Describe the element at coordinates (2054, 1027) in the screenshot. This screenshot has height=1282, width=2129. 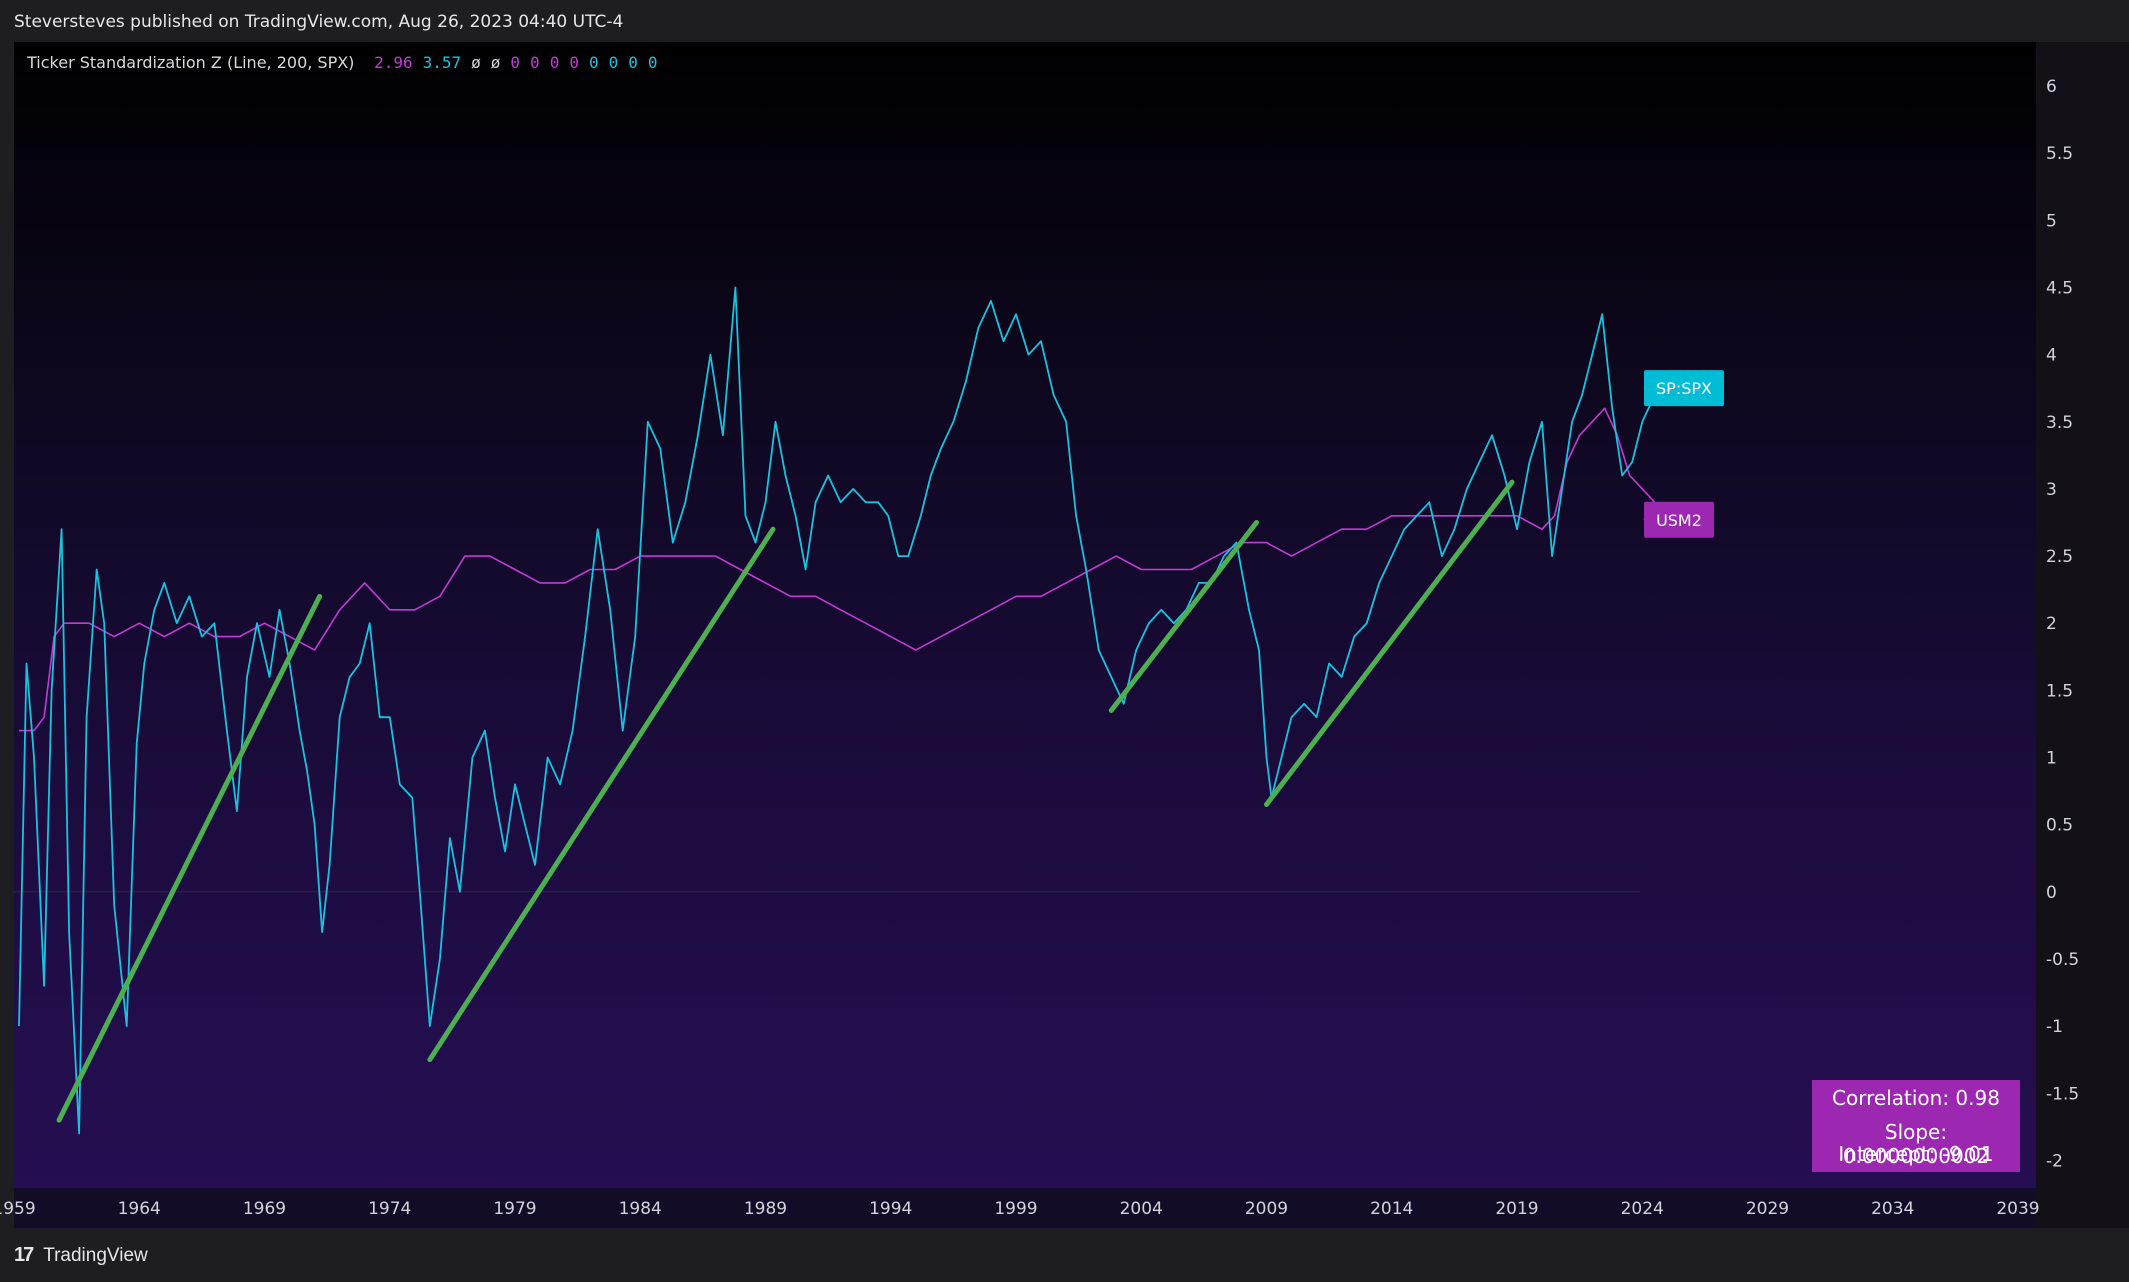
I see `y-tick-label: -1` at that location.